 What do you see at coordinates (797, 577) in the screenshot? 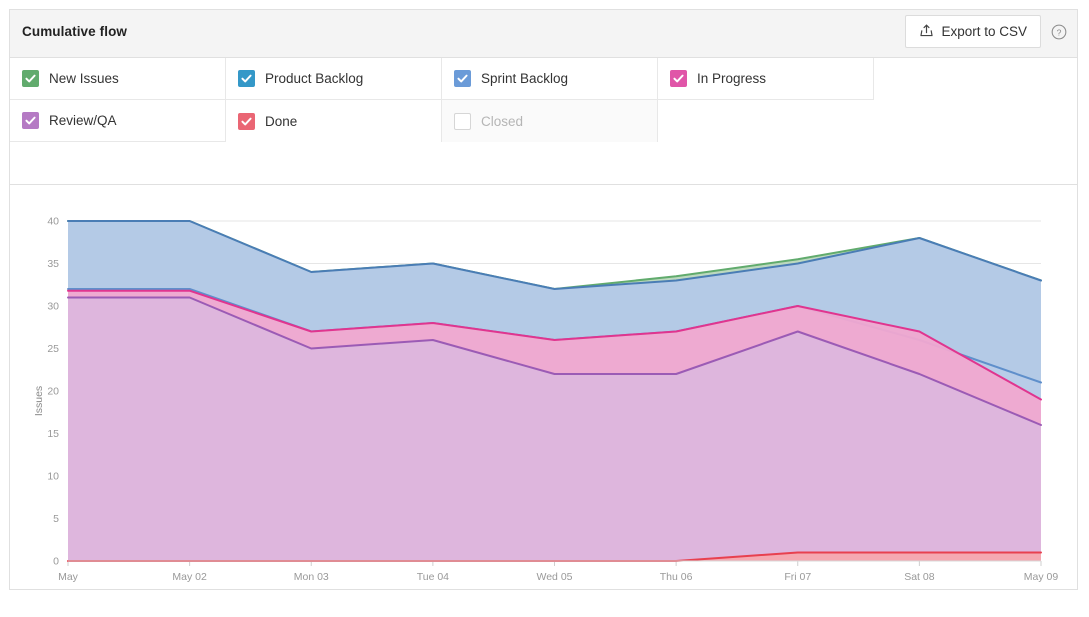
I see `x-axis-tick-label: Fri 07` at bounding box center [797, 577].